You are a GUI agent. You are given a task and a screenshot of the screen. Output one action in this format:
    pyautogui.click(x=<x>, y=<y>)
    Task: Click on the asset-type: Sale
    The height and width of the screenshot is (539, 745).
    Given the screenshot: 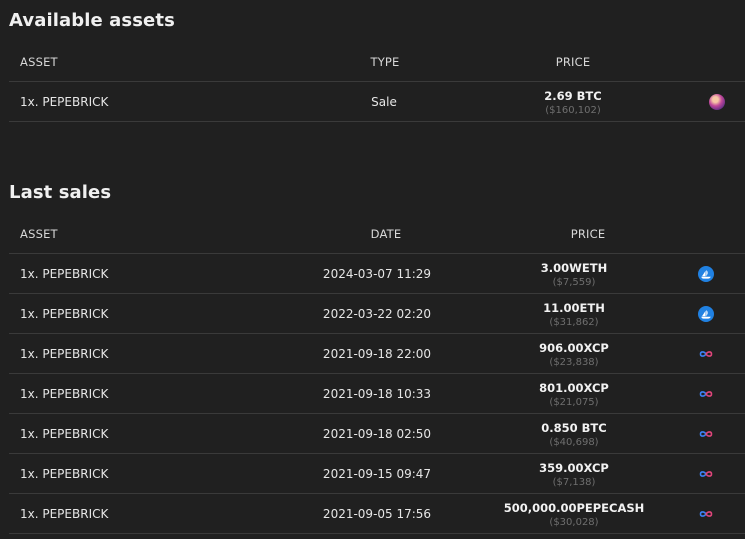 What is the action you would take?
    pyautogui.click(x=384, y=102)
    